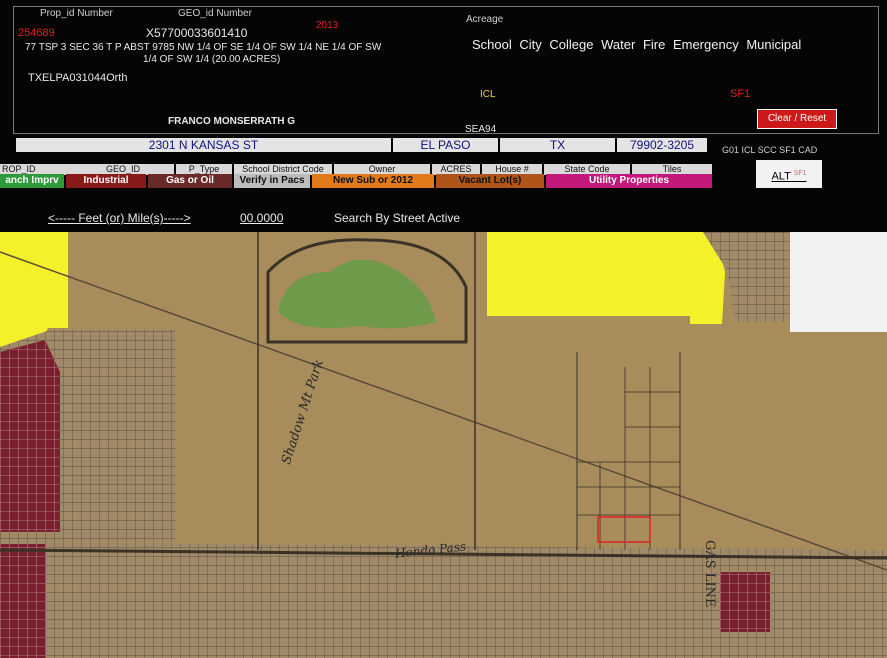 Image resolution: width=887 pixels, height=658 pixels. I want to click on category-fire: Fire, so click(654, 44).